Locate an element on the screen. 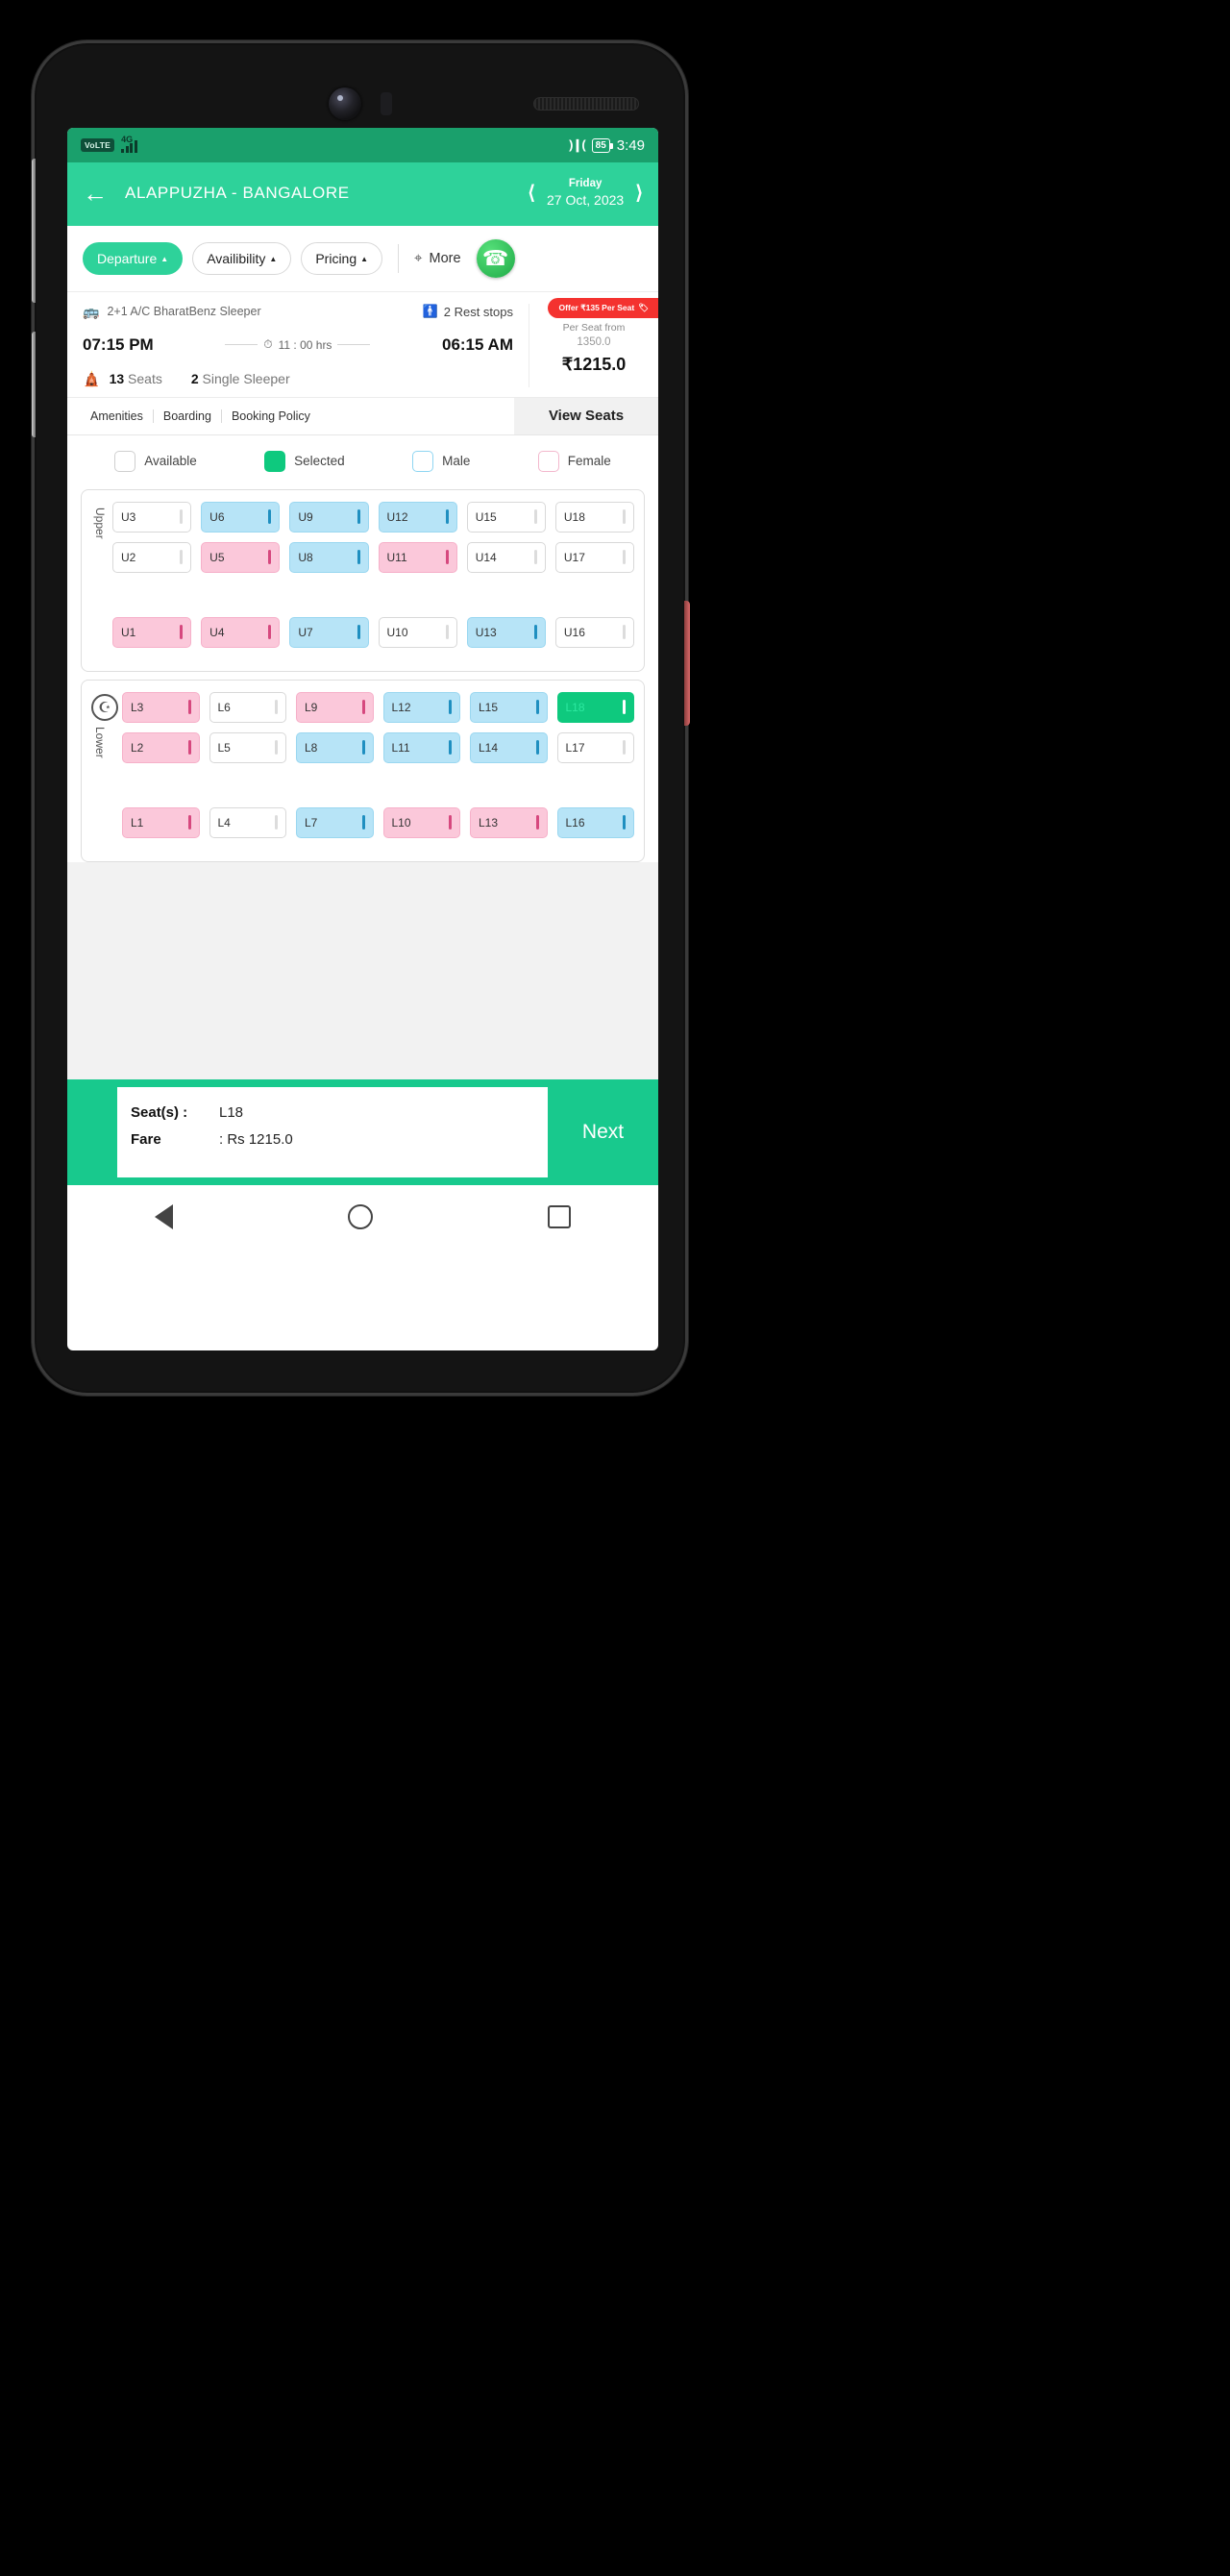 Image resolution: width=1230 pixels, height=2576 pixels. seat-u4: U4 is located at coordinates (241, 632).